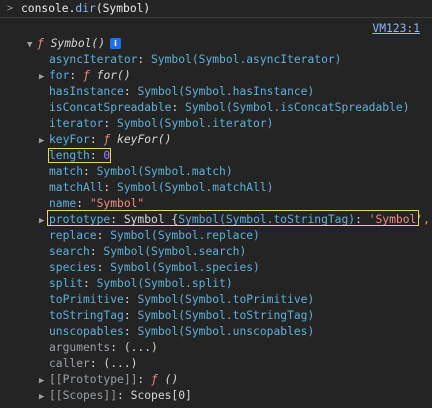 Image resolution: width=432 pixels, height=408 pixels. What do you see at coordinates (48, 8) in the screenshot?
I see `command-prefix: console.` at bounding box center [48, 8].